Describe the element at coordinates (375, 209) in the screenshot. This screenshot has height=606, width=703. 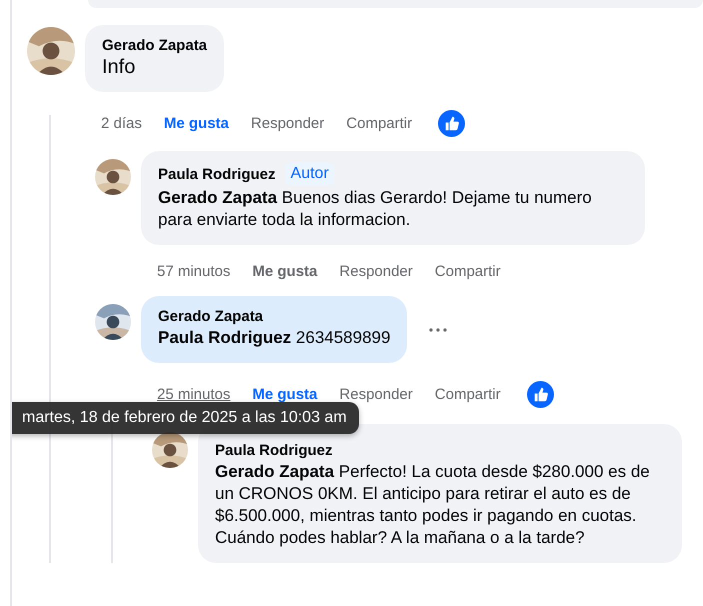
I see `comment-text: Gerado Zapata Buenos dias Gerardo! Dejame tu numero para enviarte toda la informacion.` at that location.